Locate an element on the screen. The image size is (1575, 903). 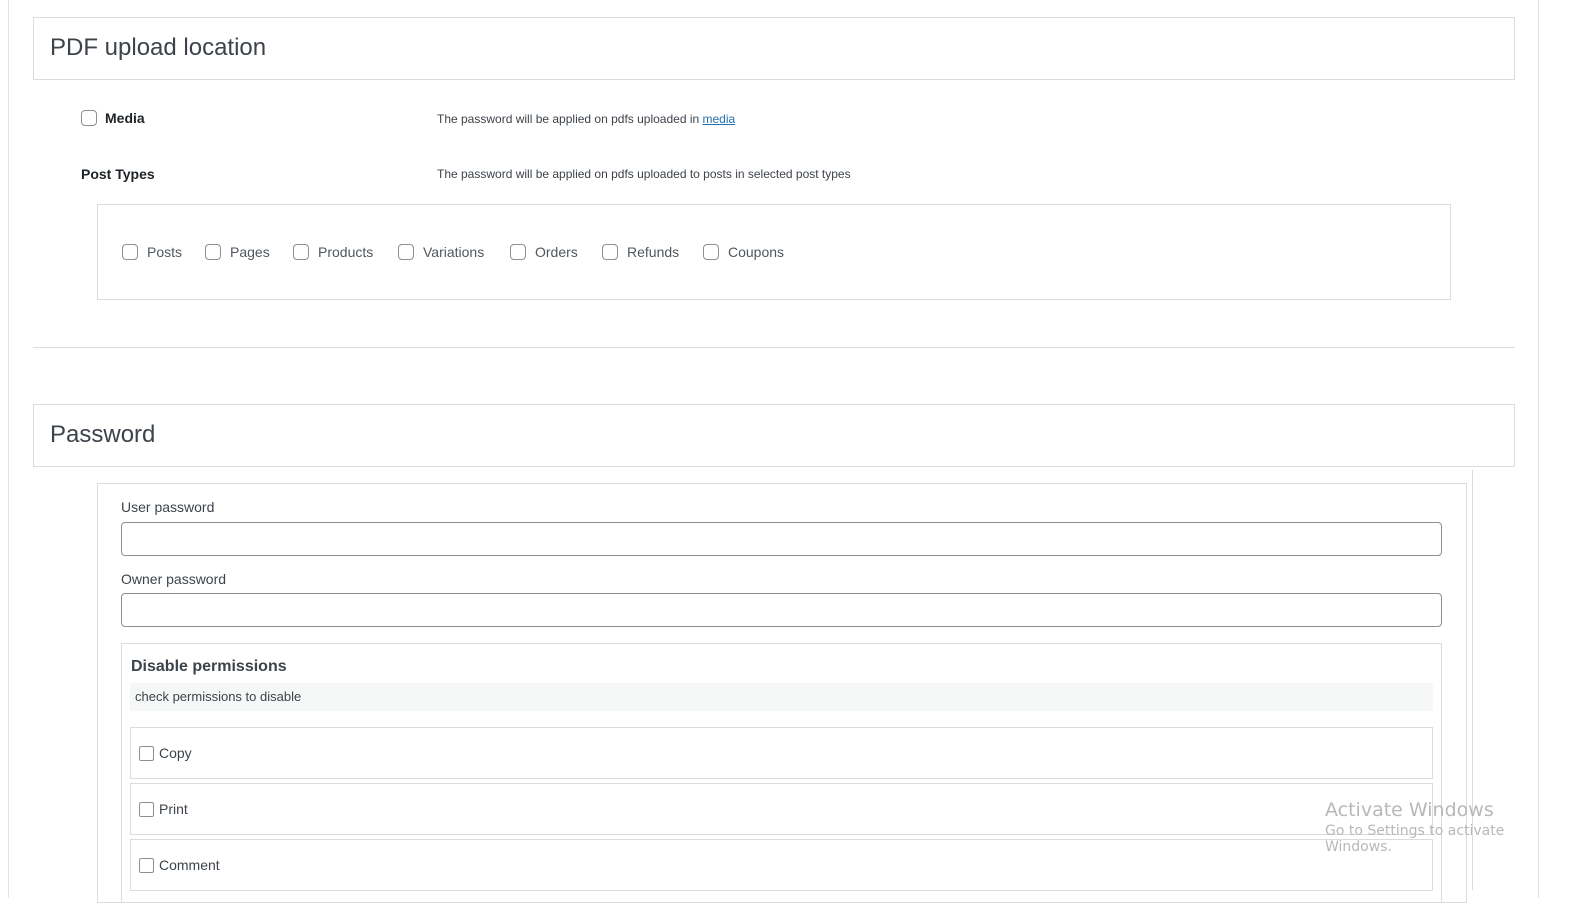
label: Print is located at coordinates (173, 809).